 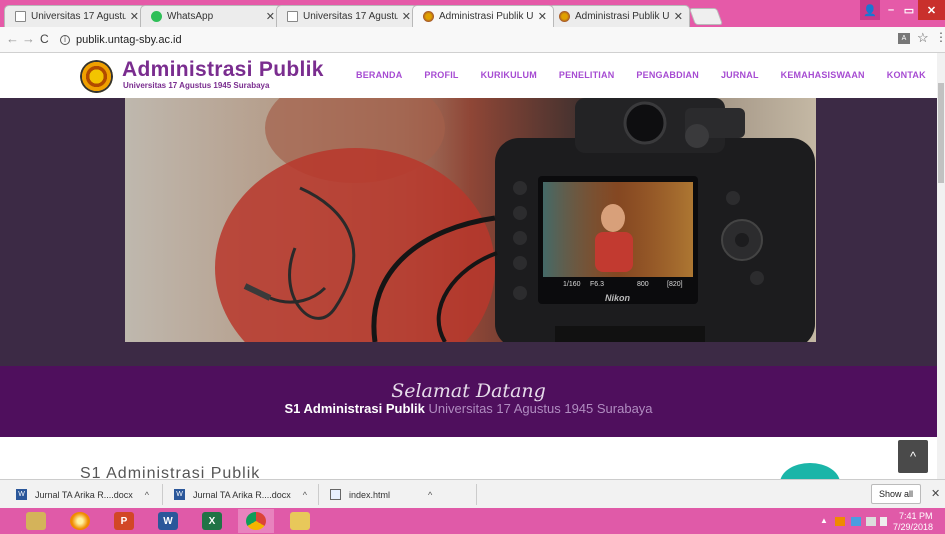 I want to click on nav-penelitian: PENELITIAN, so click(x=587, y=75).